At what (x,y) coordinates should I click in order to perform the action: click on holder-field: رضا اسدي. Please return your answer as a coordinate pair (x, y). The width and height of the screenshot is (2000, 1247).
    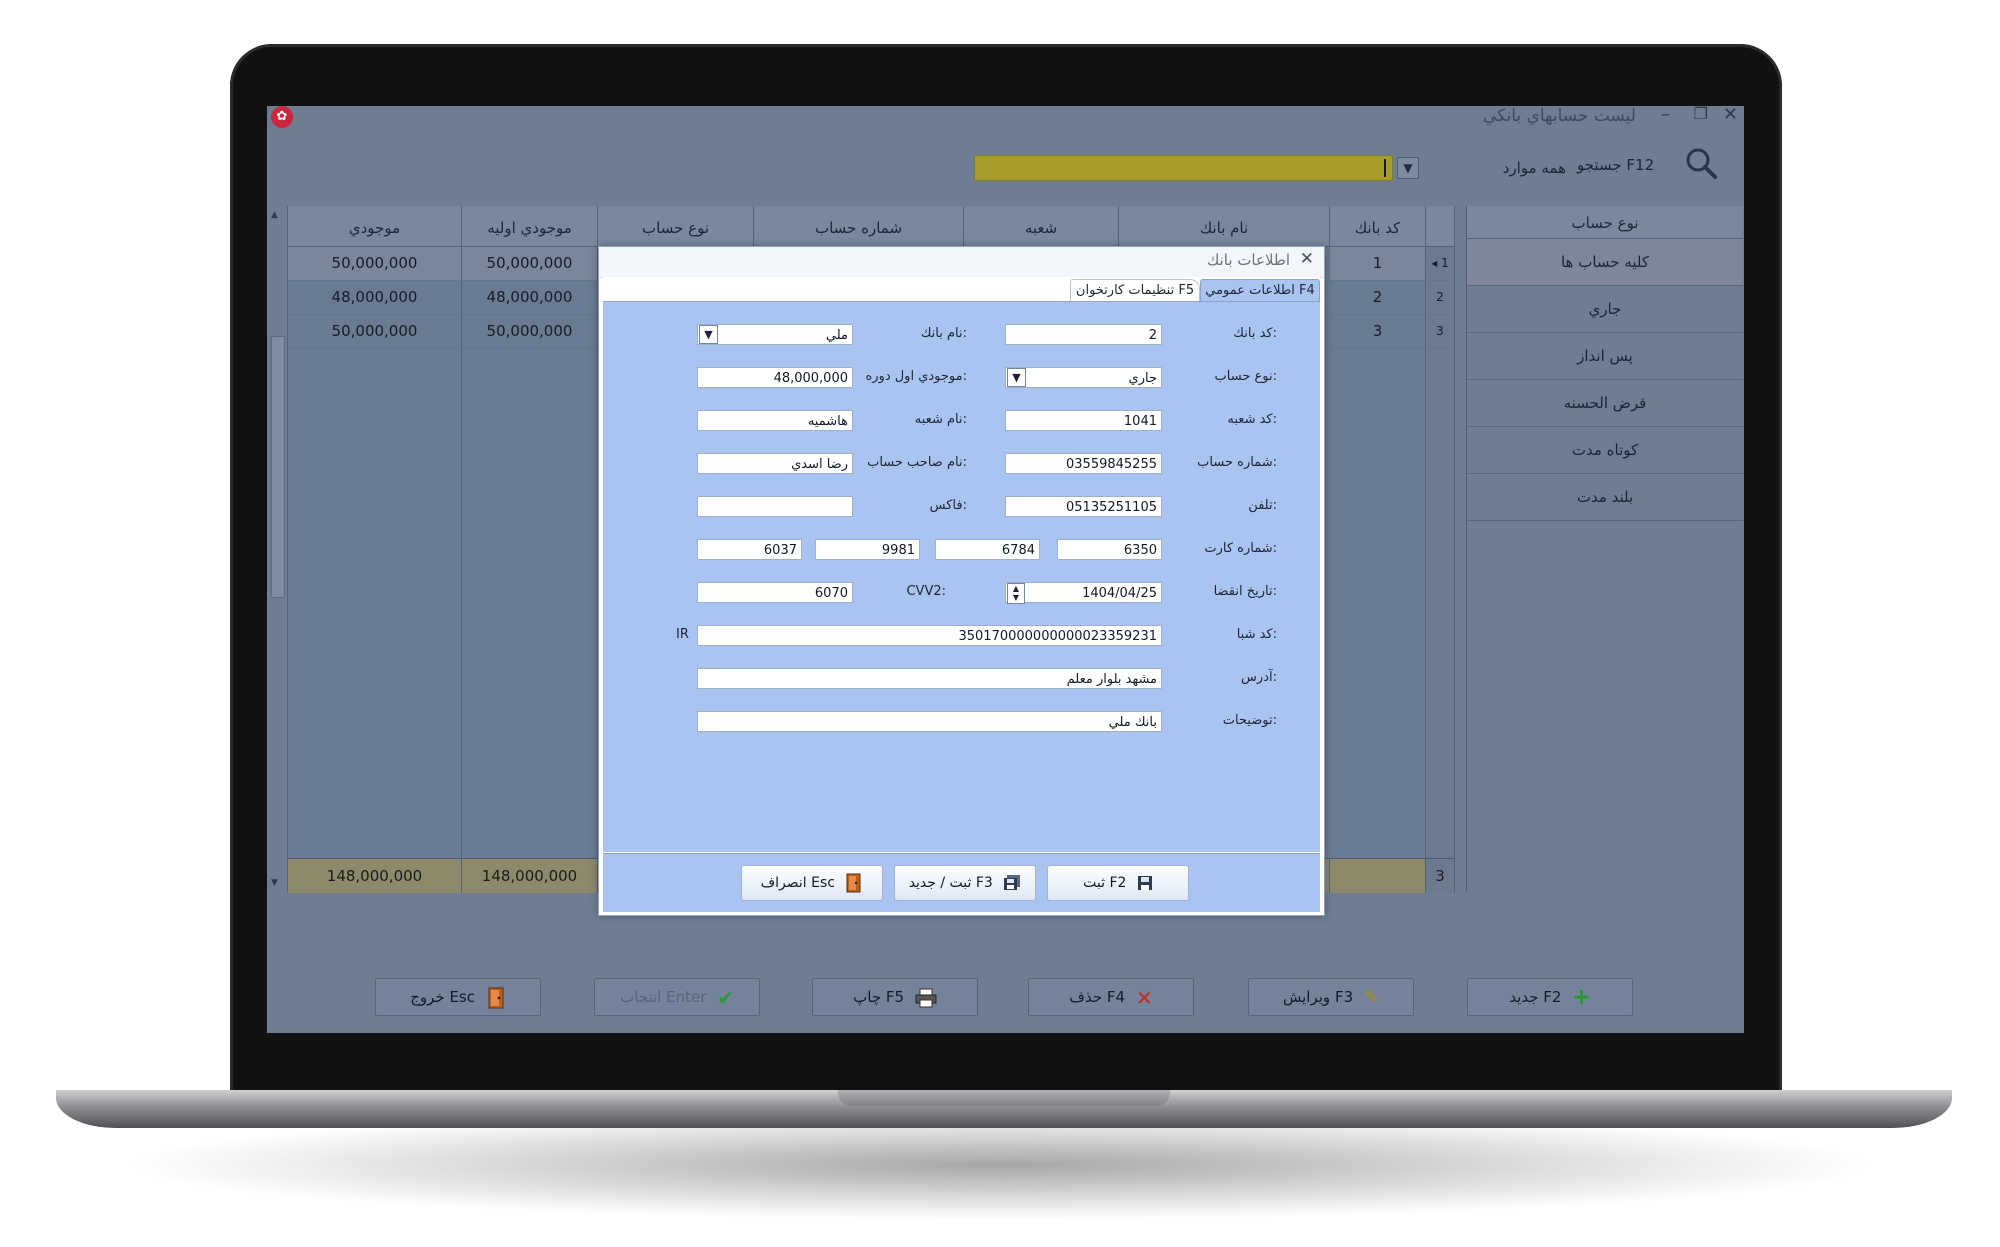
    Looking at the image, I should click on (775, 463).